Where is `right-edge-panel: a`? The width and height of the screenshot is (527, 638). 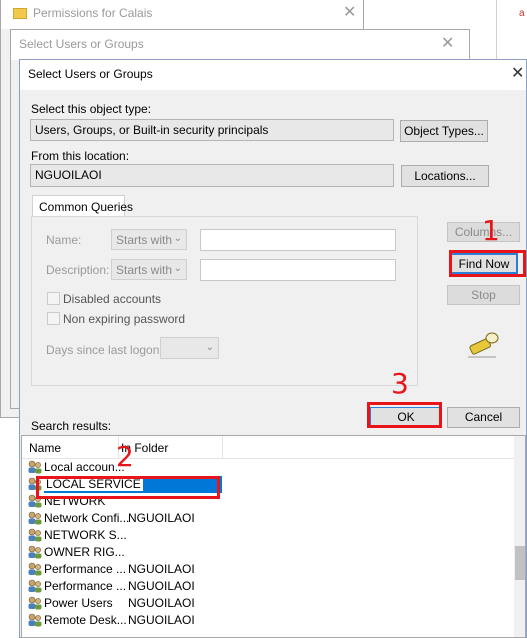 right-edge-panel: a is located at coordinates (511, 30).